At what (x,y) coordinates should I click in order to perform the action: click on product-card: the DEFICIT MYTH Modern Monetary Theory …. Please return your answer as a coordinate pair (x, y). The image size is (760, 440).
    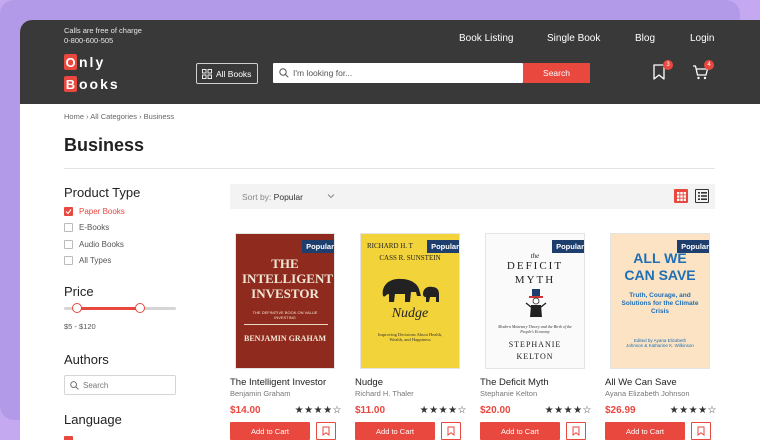
    Looking at the image, I should click on (536, 336).